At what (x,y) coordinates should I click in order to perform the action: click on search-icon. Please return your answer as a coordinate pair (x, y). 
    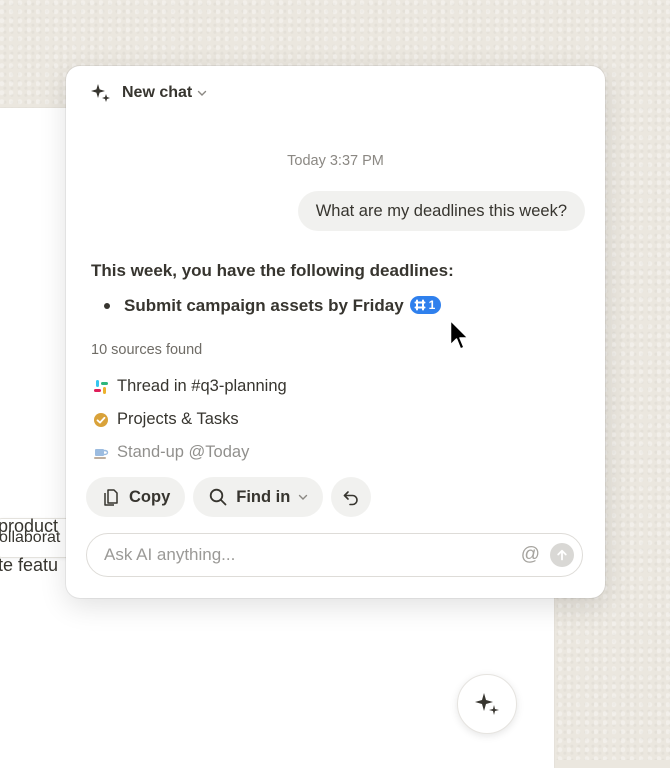
    Looking at the image, I should click on (218, 497).